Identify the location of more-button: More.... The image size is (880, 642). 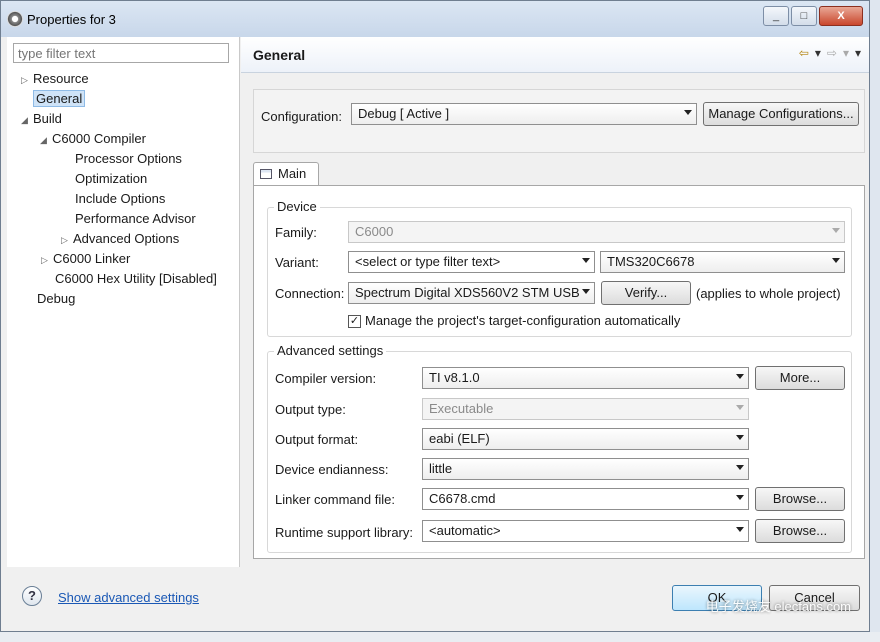
(800, 378).